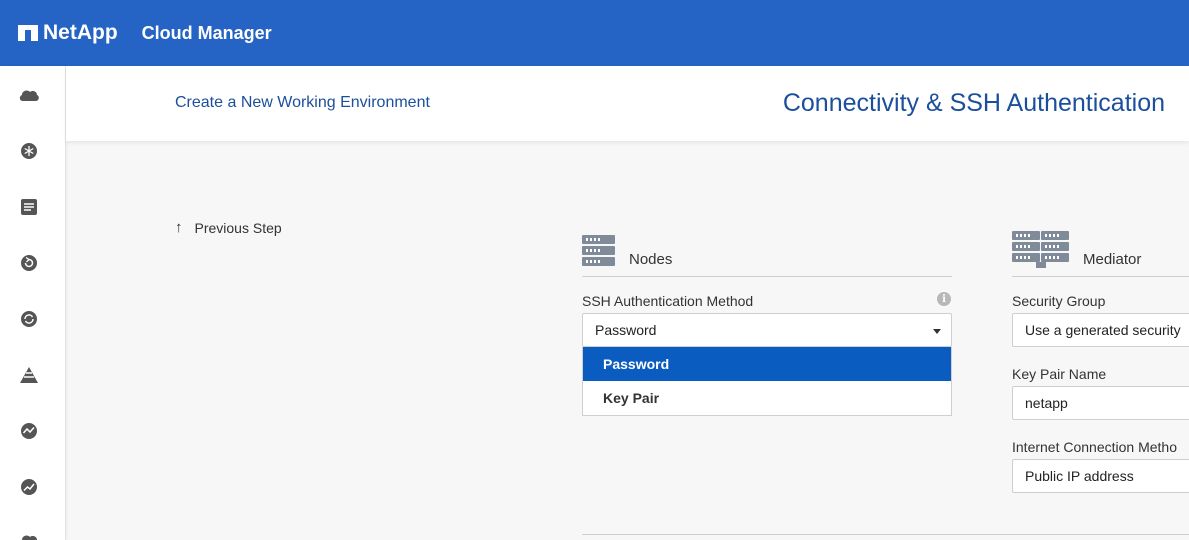 The image size is (1189, 540). I want to click on tiering-icon, so click(29, 375).